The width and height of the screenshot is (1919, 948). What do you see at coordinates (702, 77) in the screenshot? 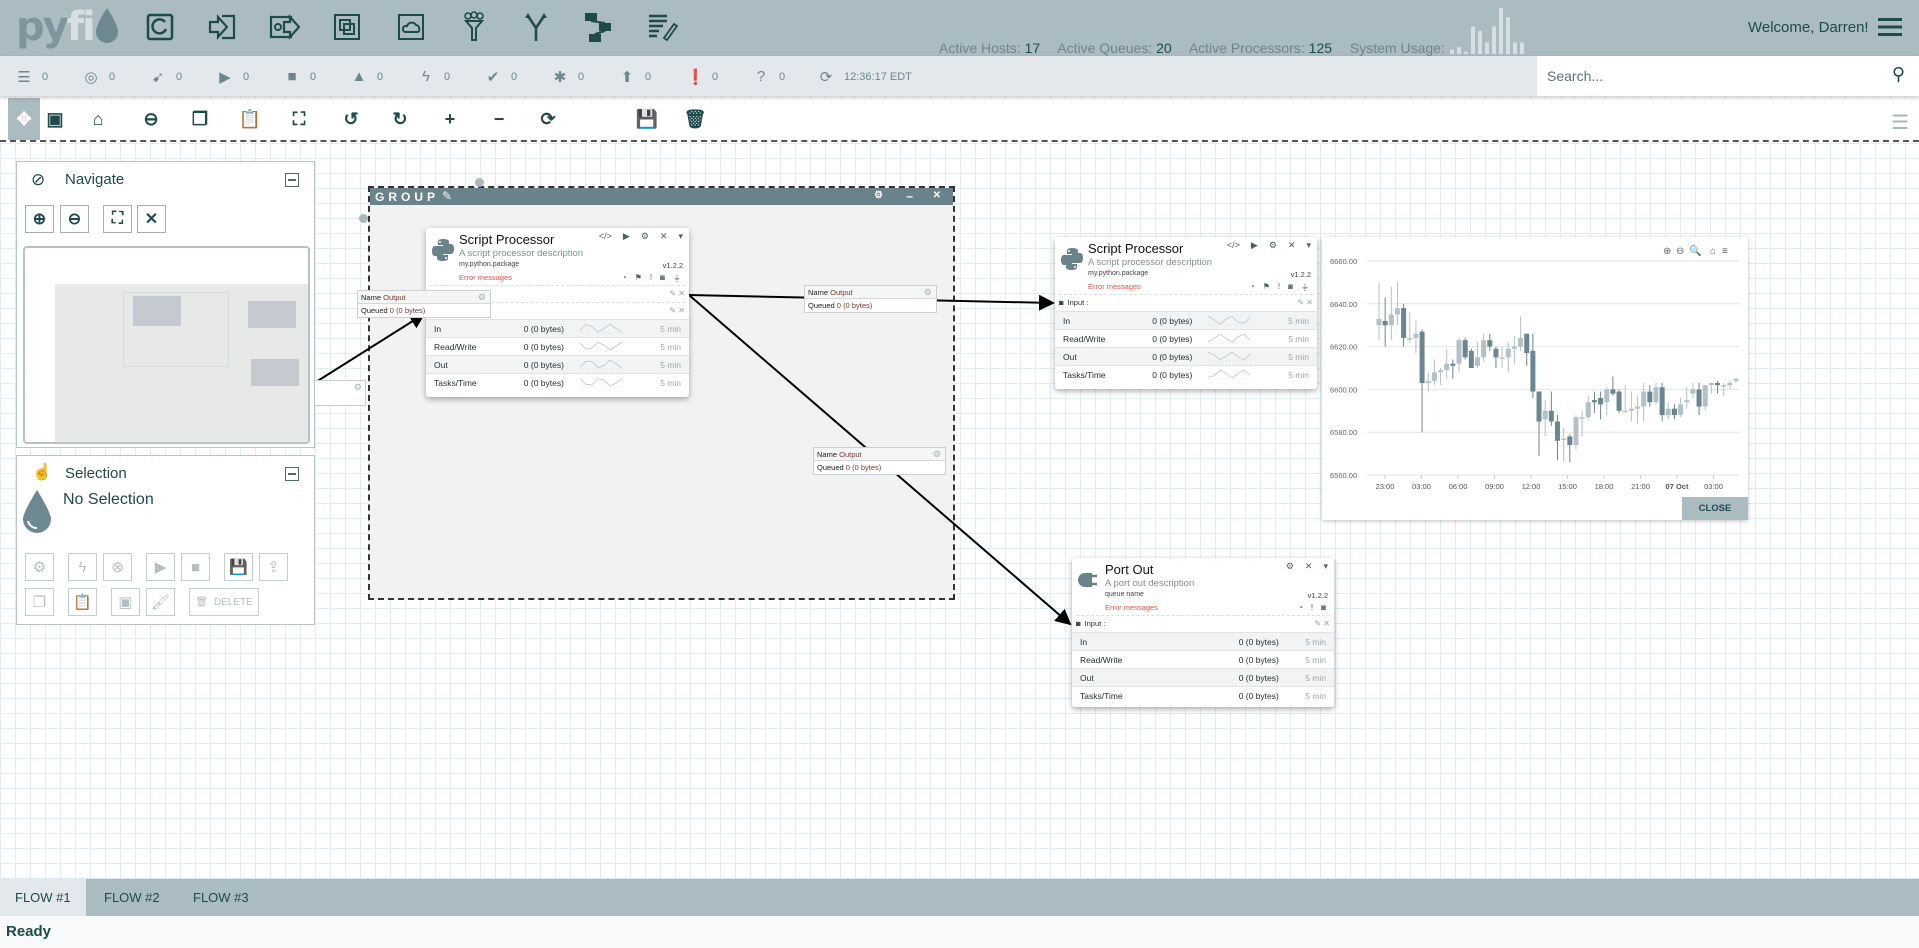
I see `status-exclamation-circle: ❗ 0` at bounding box center [702, 77].